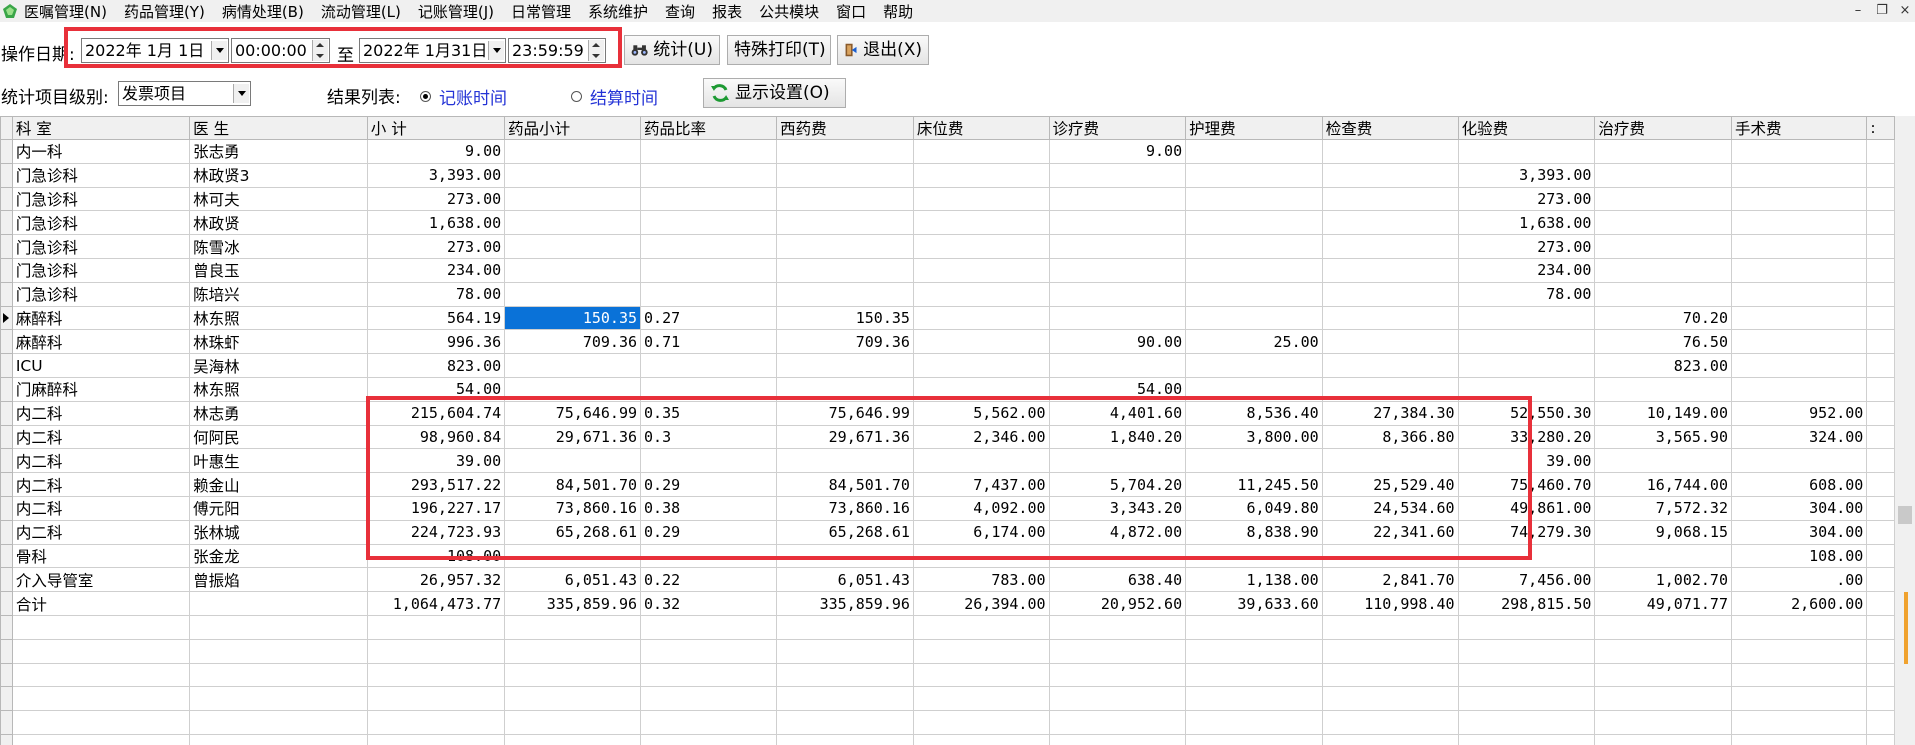 The height and width of the screenshot is (745, 1915). Describe the element at coordinates (1117, 508) in the screenshot. I see `table-cell: 3,343.20` at that location.